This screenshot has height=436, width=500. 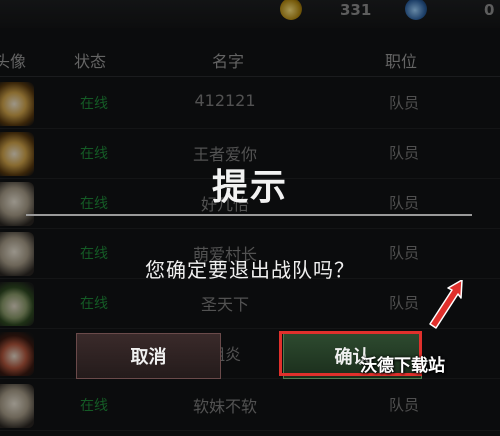 What do you see at coordinates (249, 187) in the screenshot?
I see `dialog-title: 提示` at bounding box center [249, 187].